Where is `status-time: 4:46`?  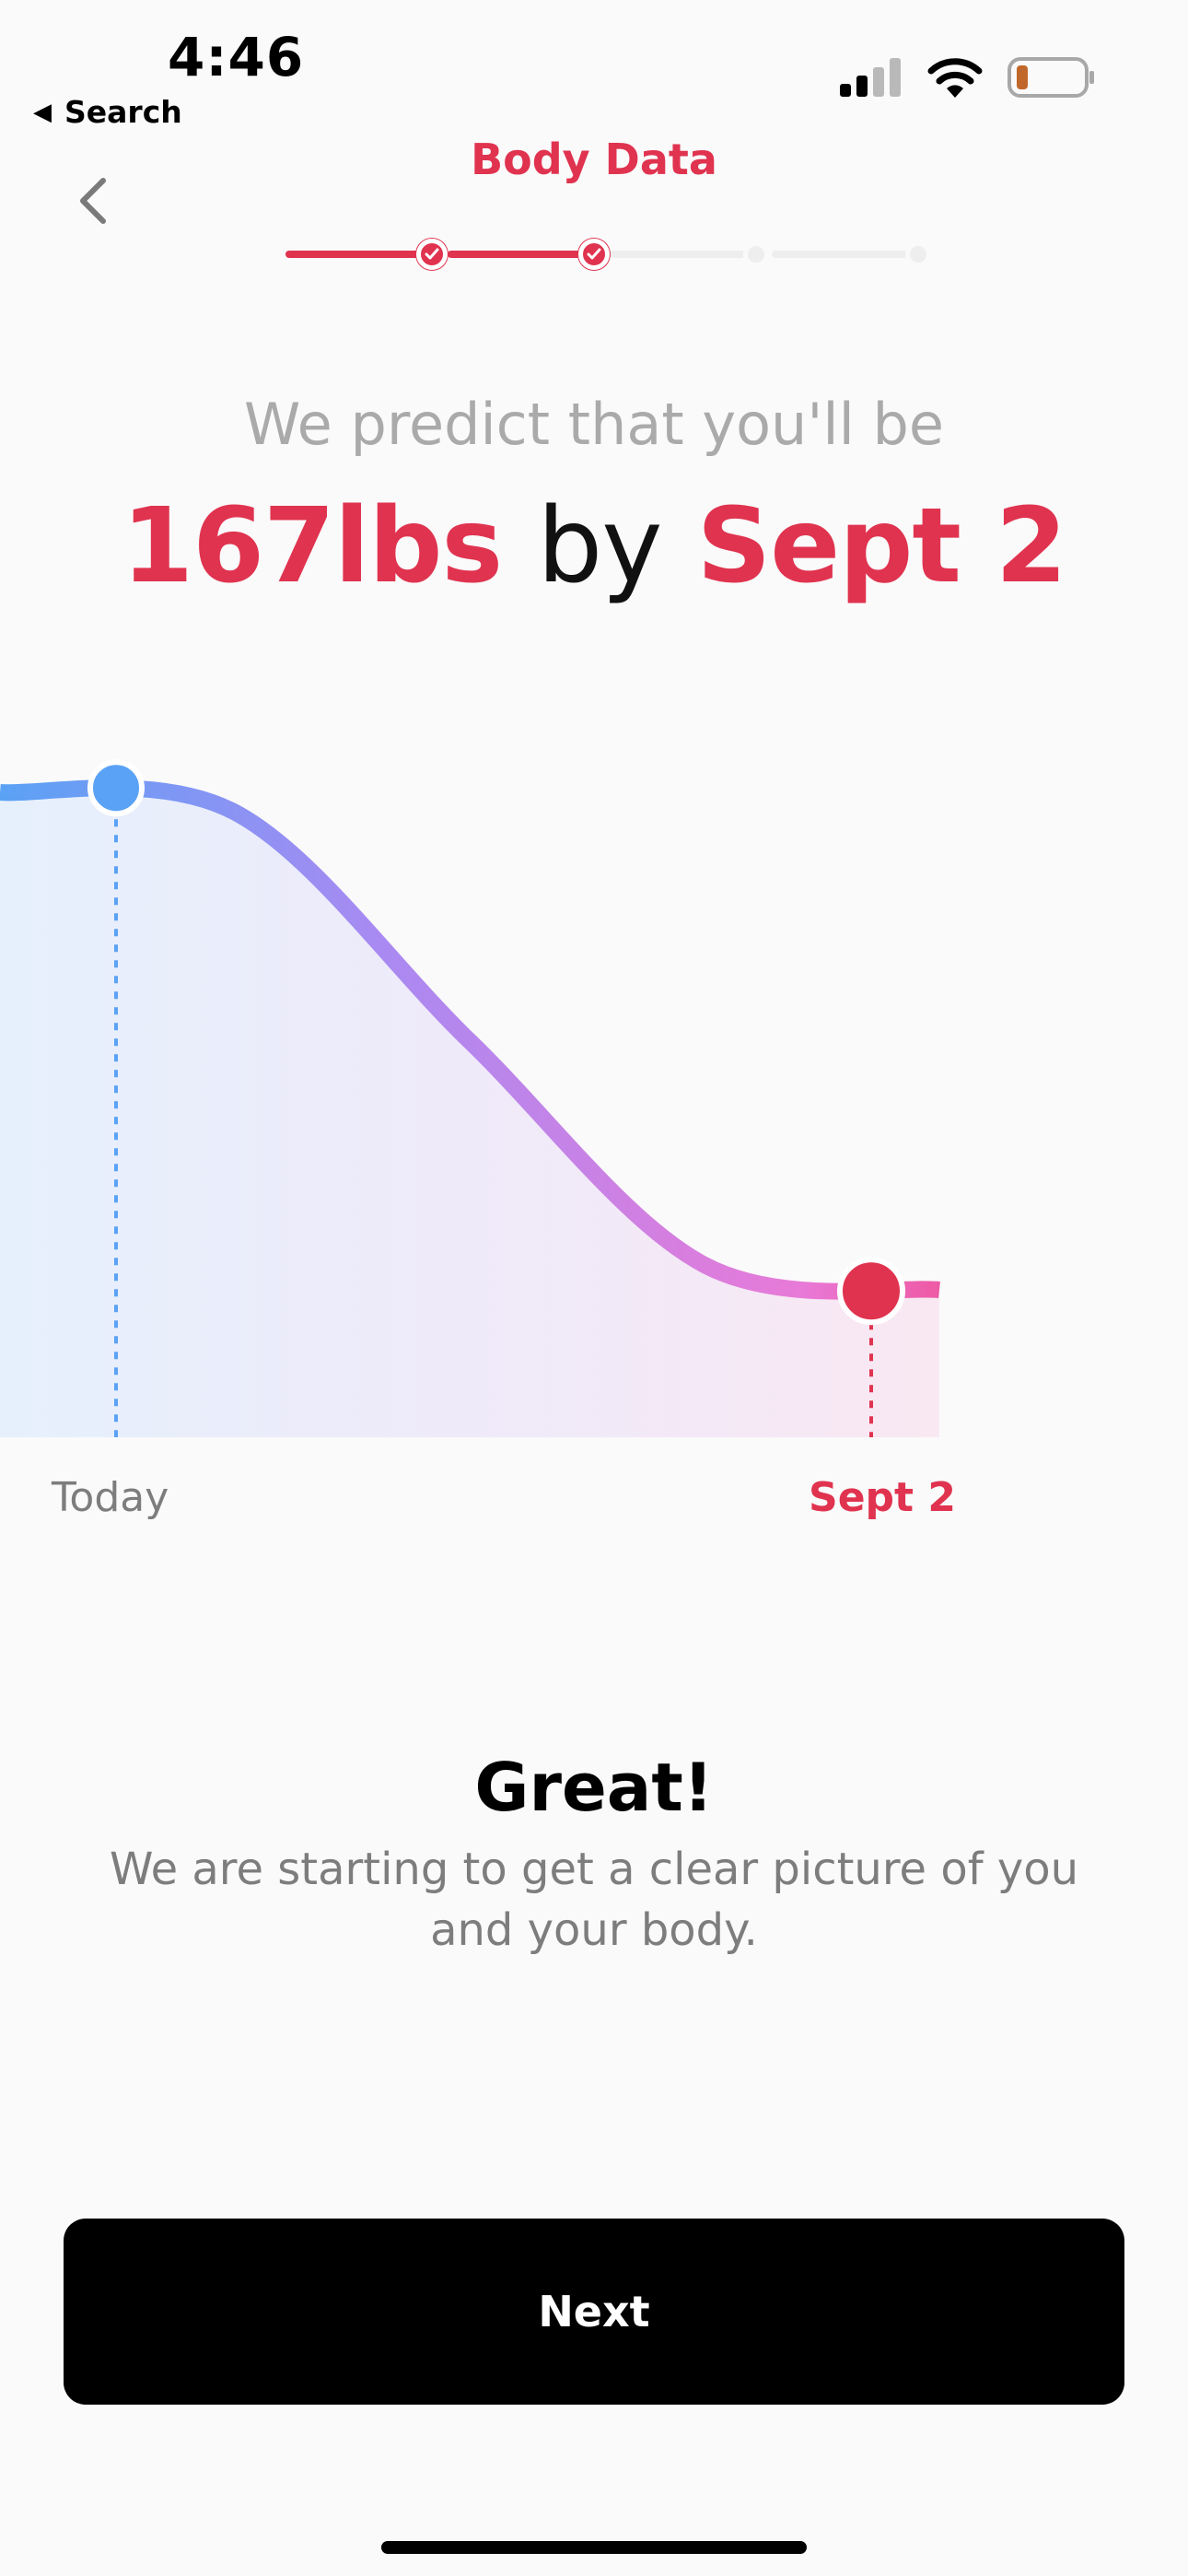
status-time: 4:46 is located at coordinates (236, 57).